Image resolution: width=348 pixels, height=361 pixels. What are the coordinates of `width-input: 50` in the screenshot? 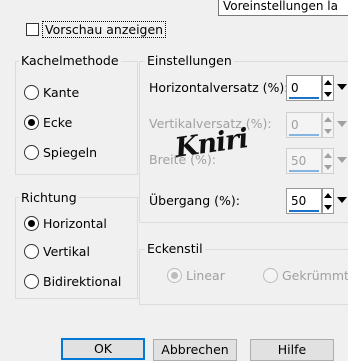 It's located at (304, 161).